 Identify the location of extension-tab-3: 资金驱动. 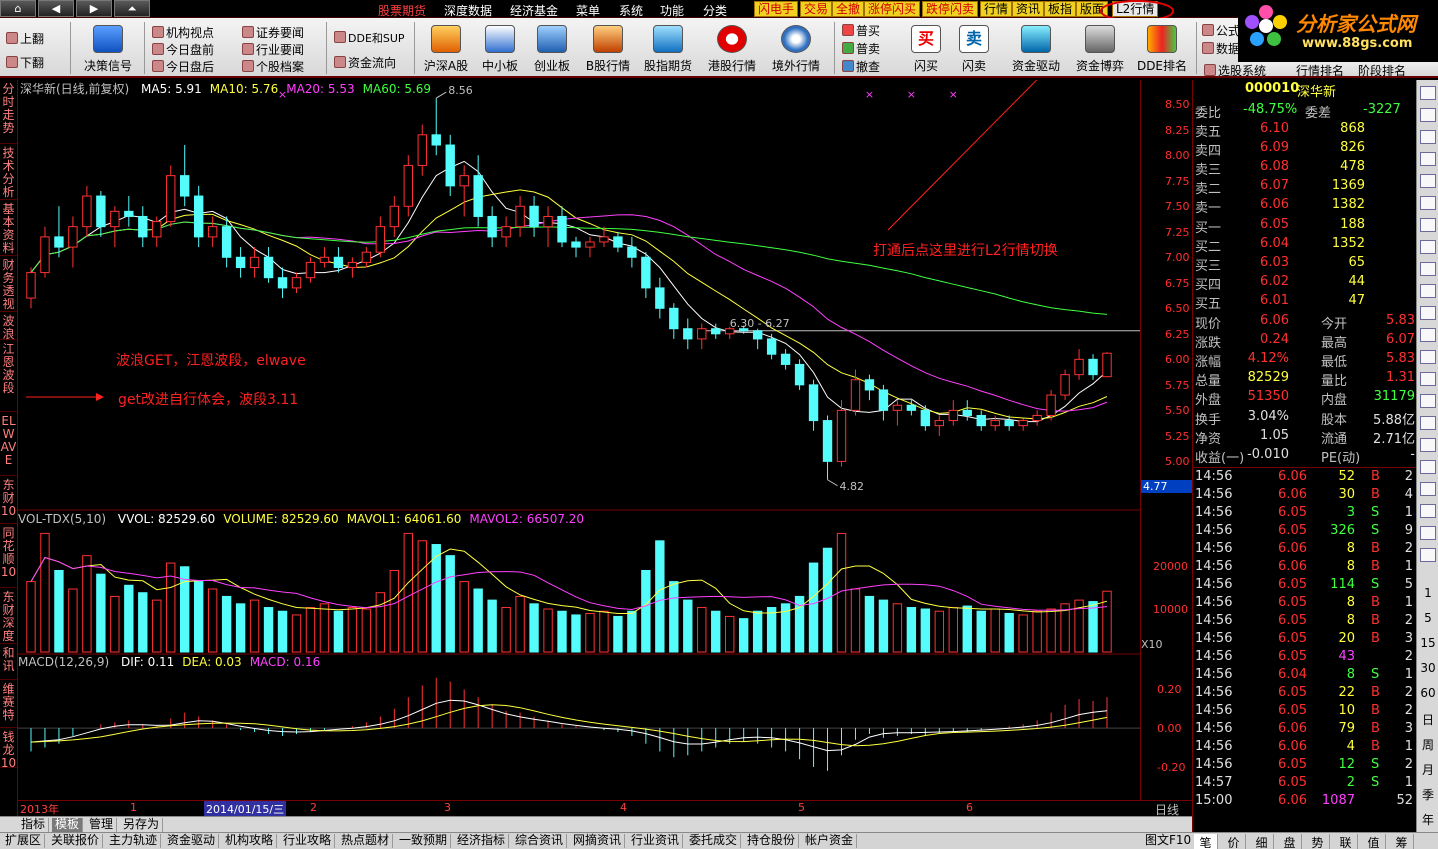
(192, 841).